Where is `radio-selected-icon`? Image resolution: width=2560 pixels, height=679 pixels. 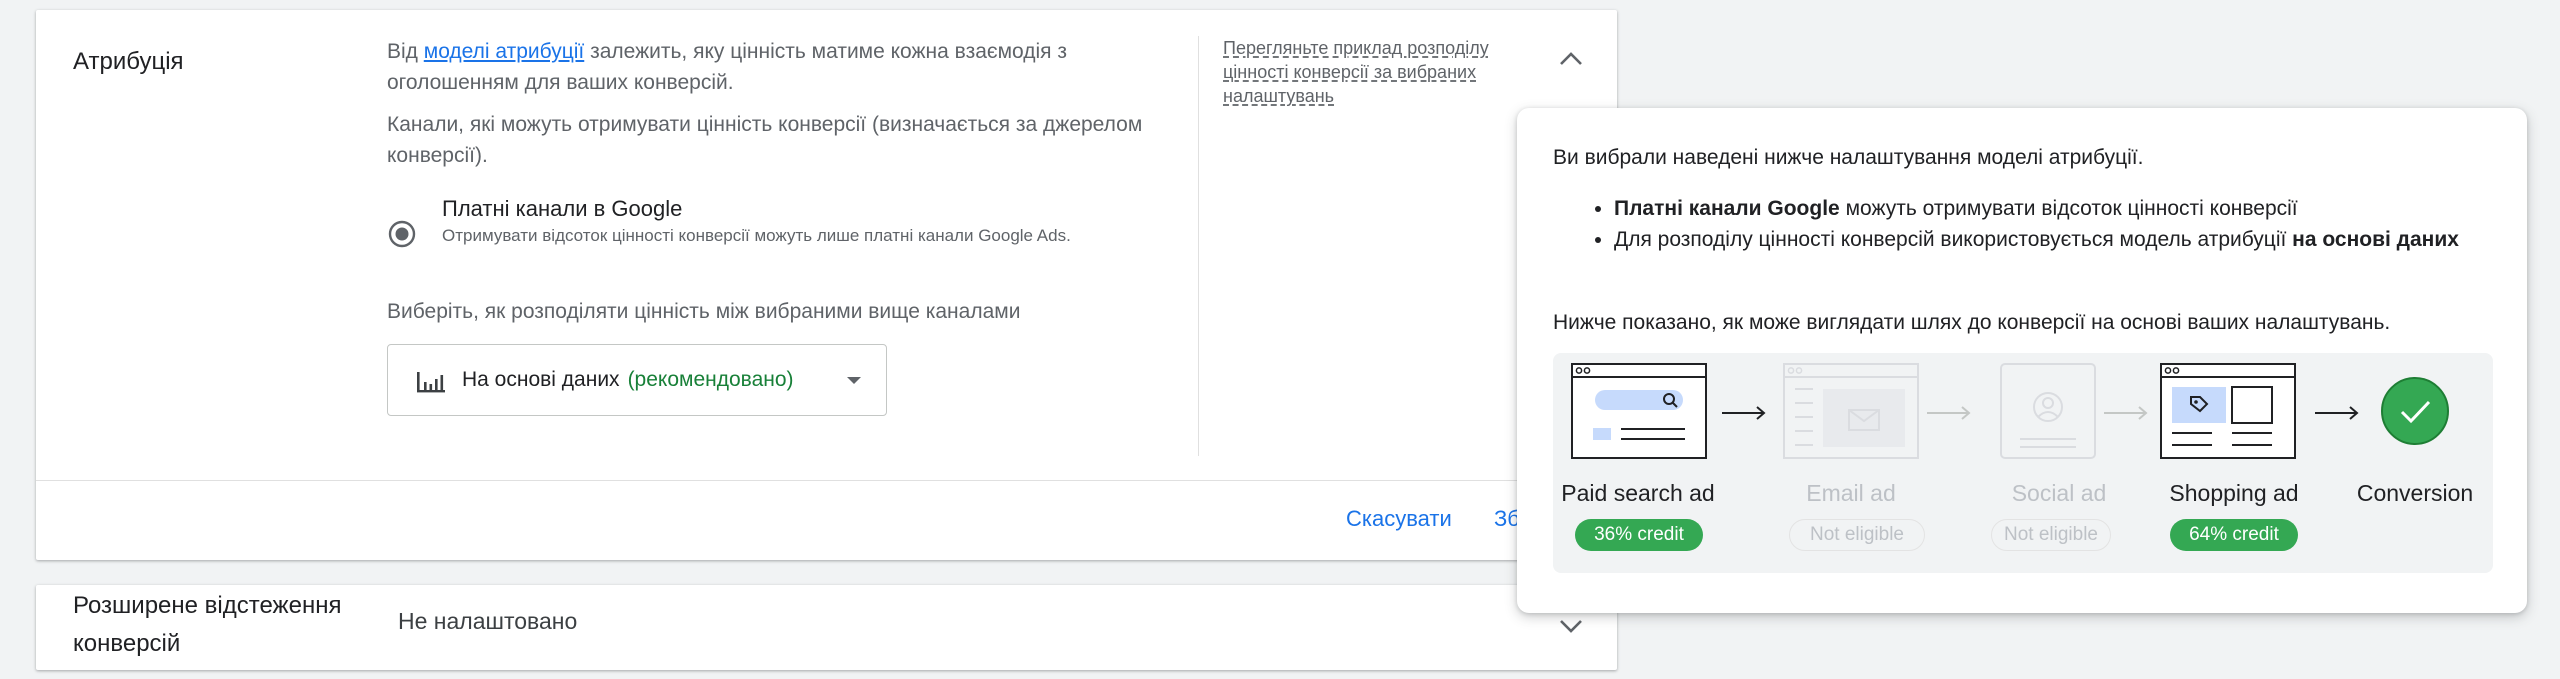
radio-selected-icon is located at coordinates (402, 234).